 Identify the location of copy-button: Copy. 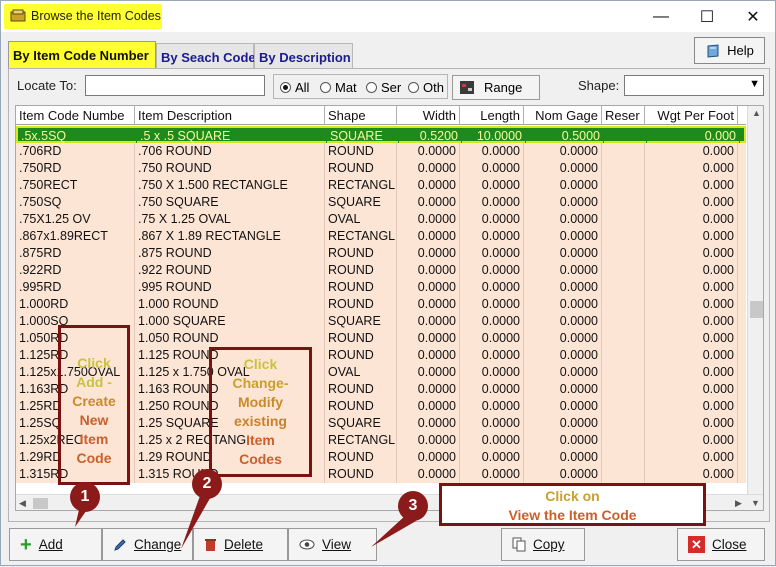
(543, 544).